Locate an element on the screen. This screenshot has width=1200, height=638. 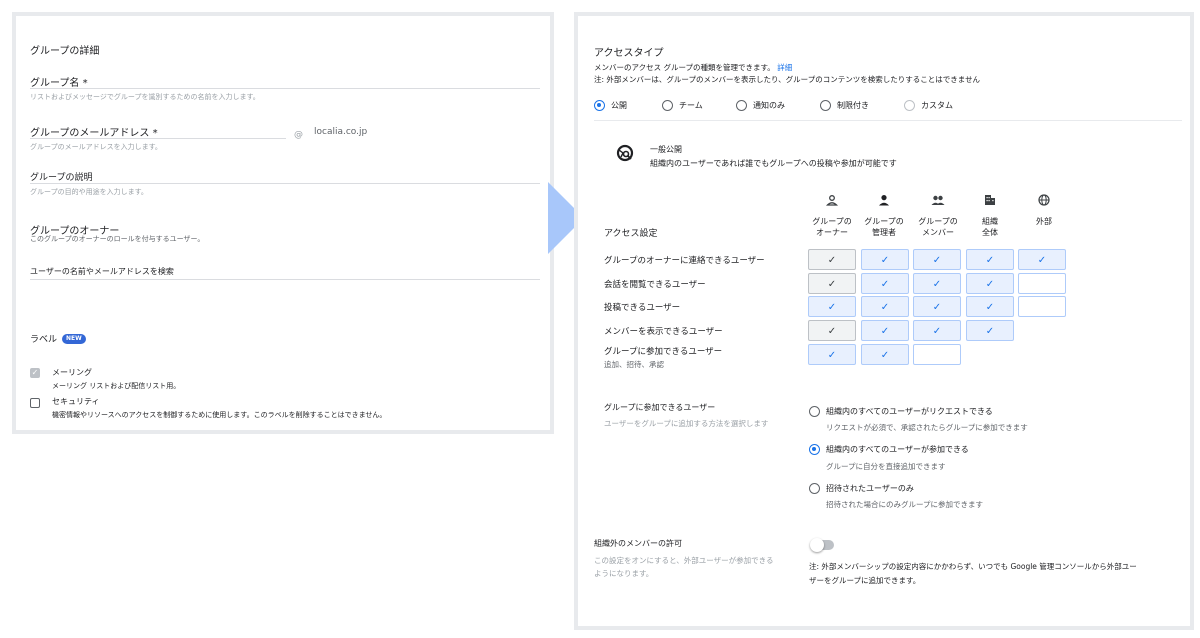
radio-announce-only is located at coordinates (741, 105).